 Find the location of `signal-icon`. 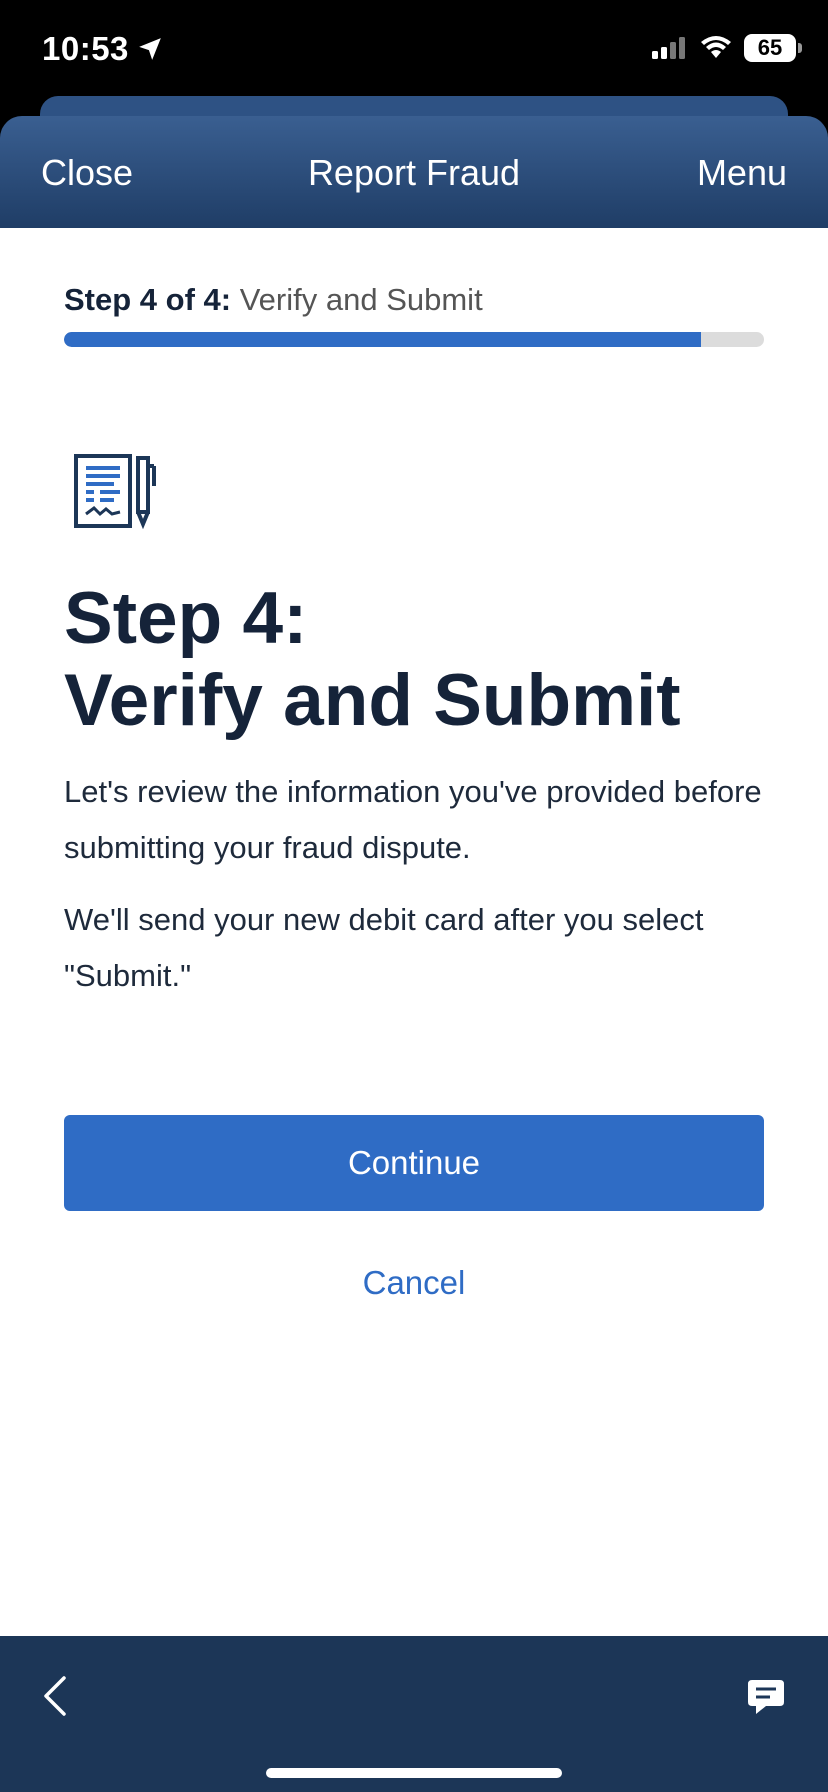

signal-icon is located at coordinates (668, 48).